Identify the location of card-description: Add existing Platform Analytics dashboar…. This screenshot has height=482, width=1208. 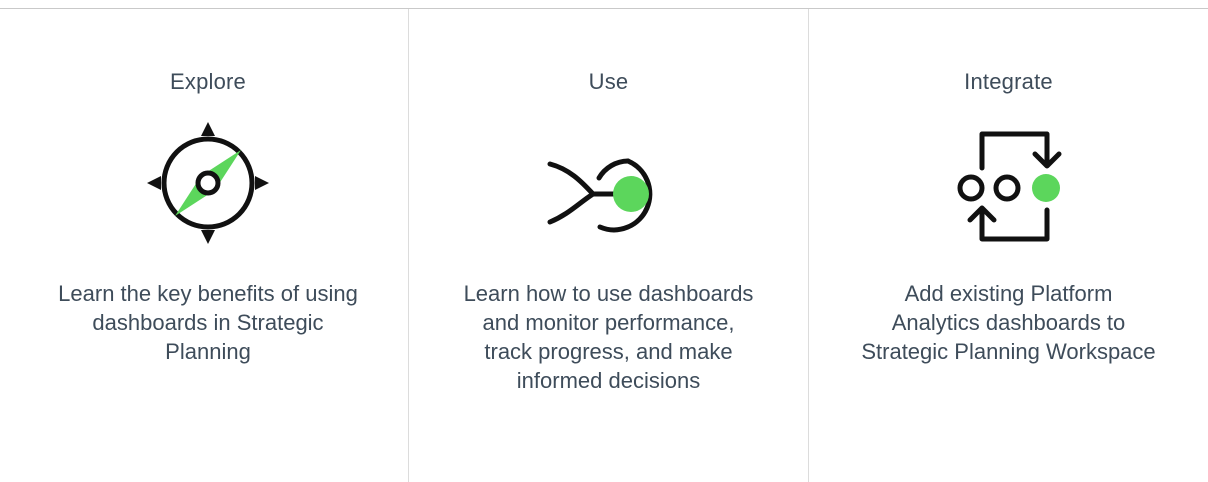
(1008, 322).